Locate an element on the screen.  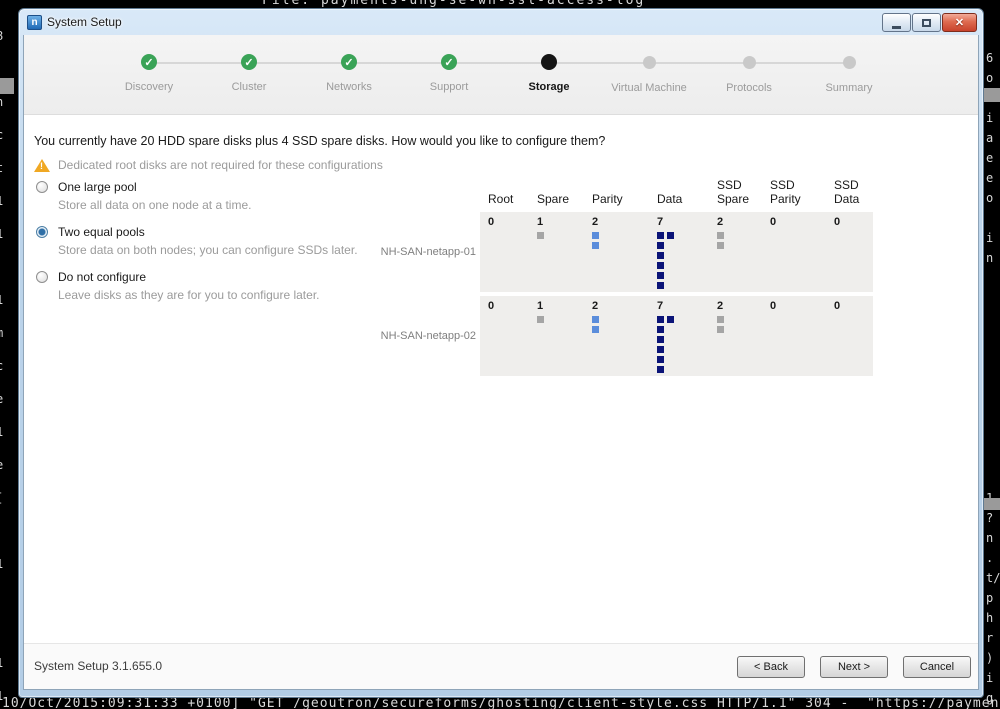
radio-one-large-pool is located at coordinates (42, 187).